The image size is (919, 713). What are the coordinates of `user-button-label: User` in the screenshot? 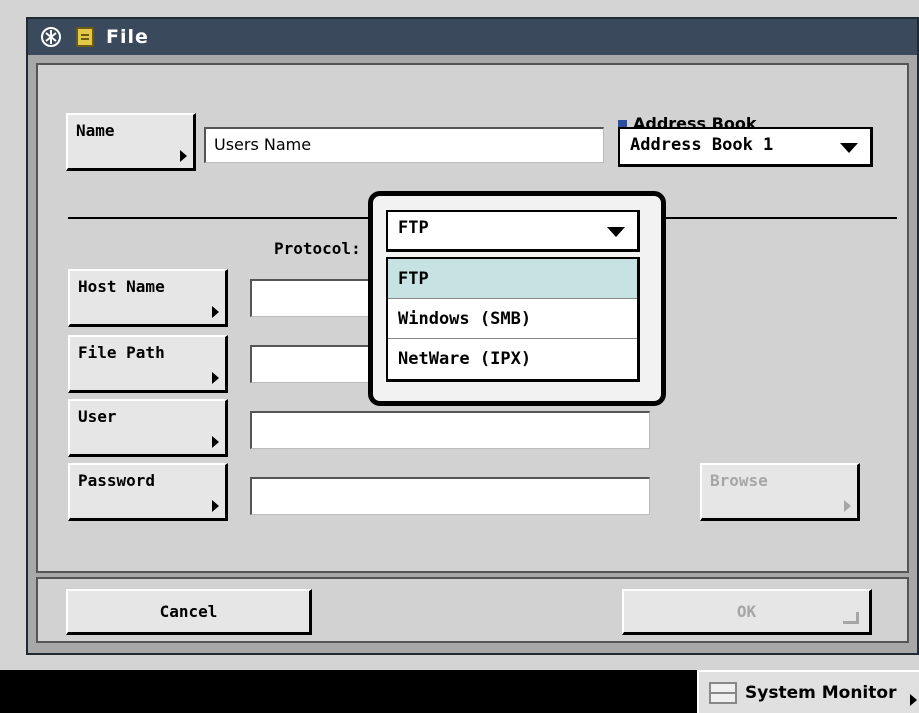 It's located at (97, 416).